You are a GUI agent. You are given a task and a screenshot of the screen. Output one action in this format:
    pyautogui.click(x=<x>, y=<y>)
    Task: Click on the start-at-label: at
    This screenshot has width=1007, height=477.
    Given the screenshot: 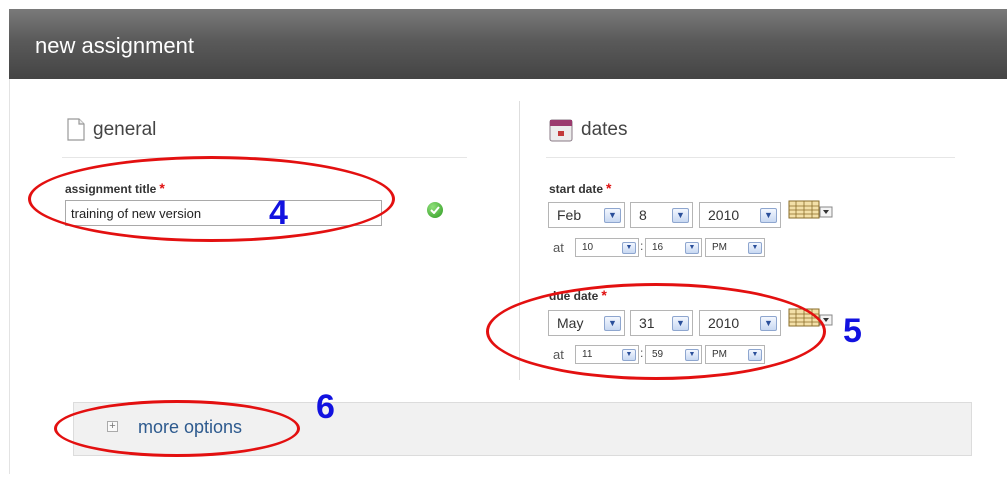 What is the action you would take?
    pyautogui.click(x=558, y=247)
    